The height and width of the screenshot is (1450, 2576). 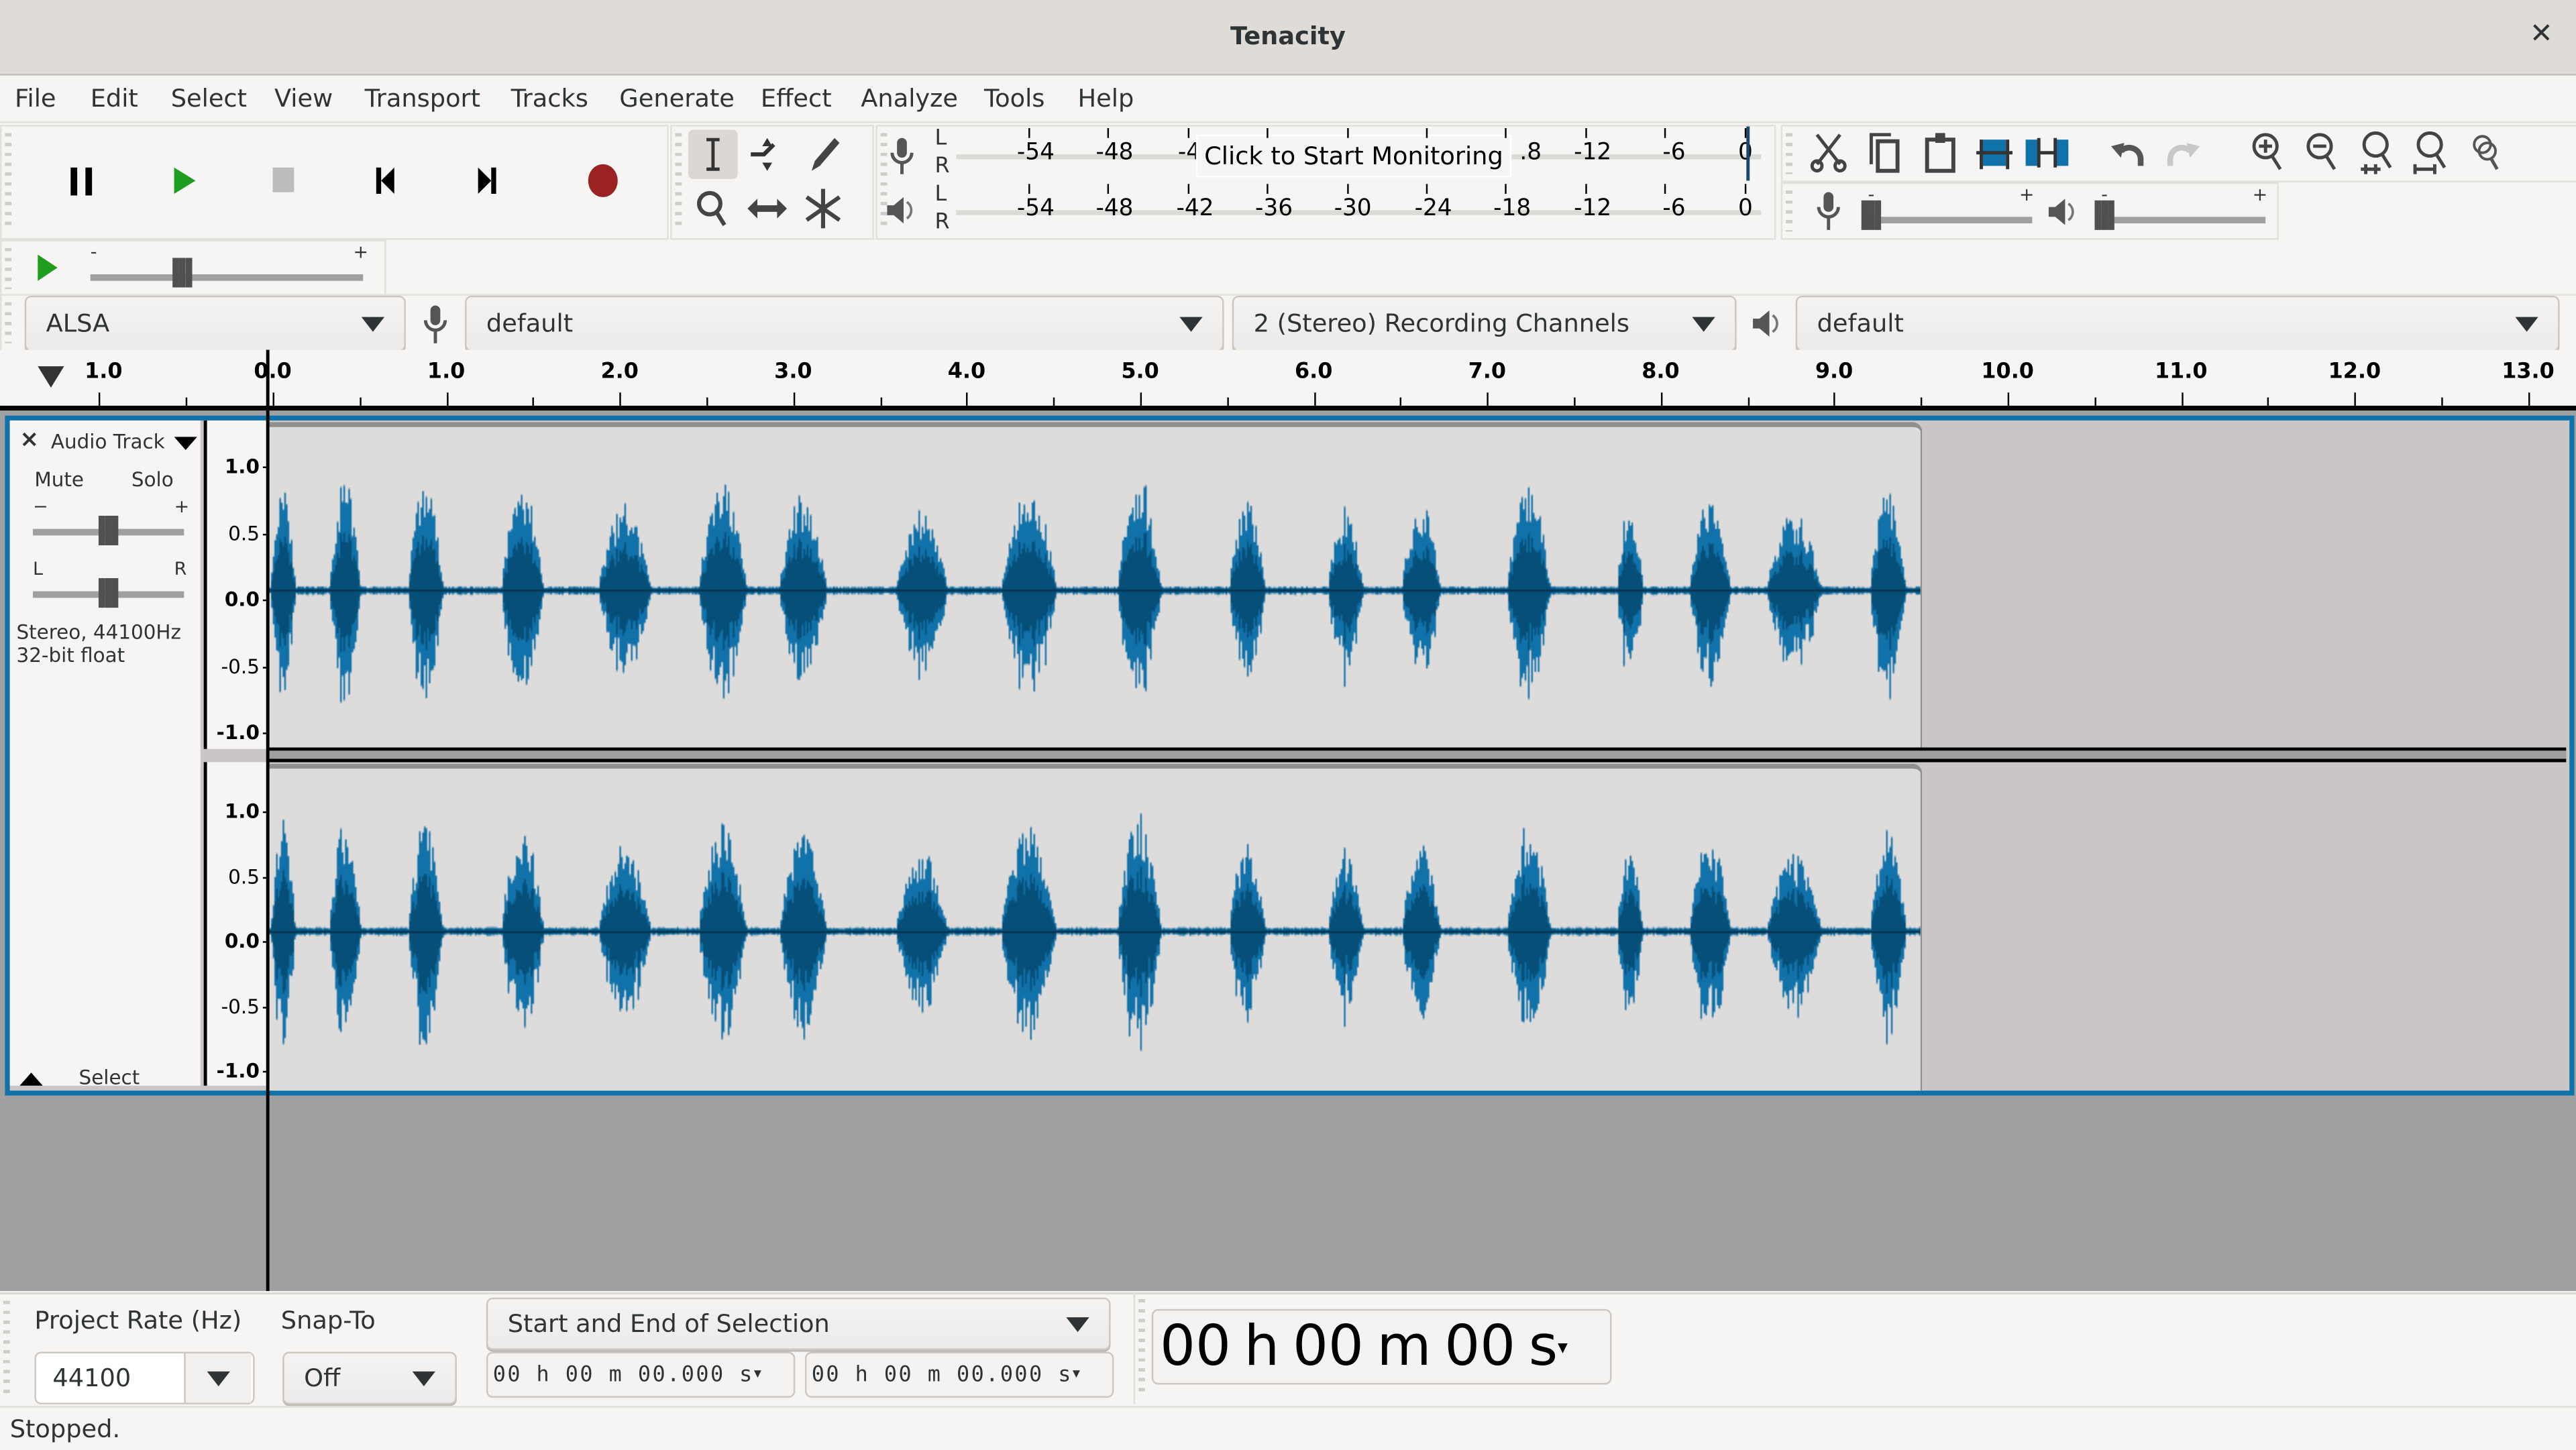 I want to click on zoom-toggle-button, so click(x=2486, y=152).